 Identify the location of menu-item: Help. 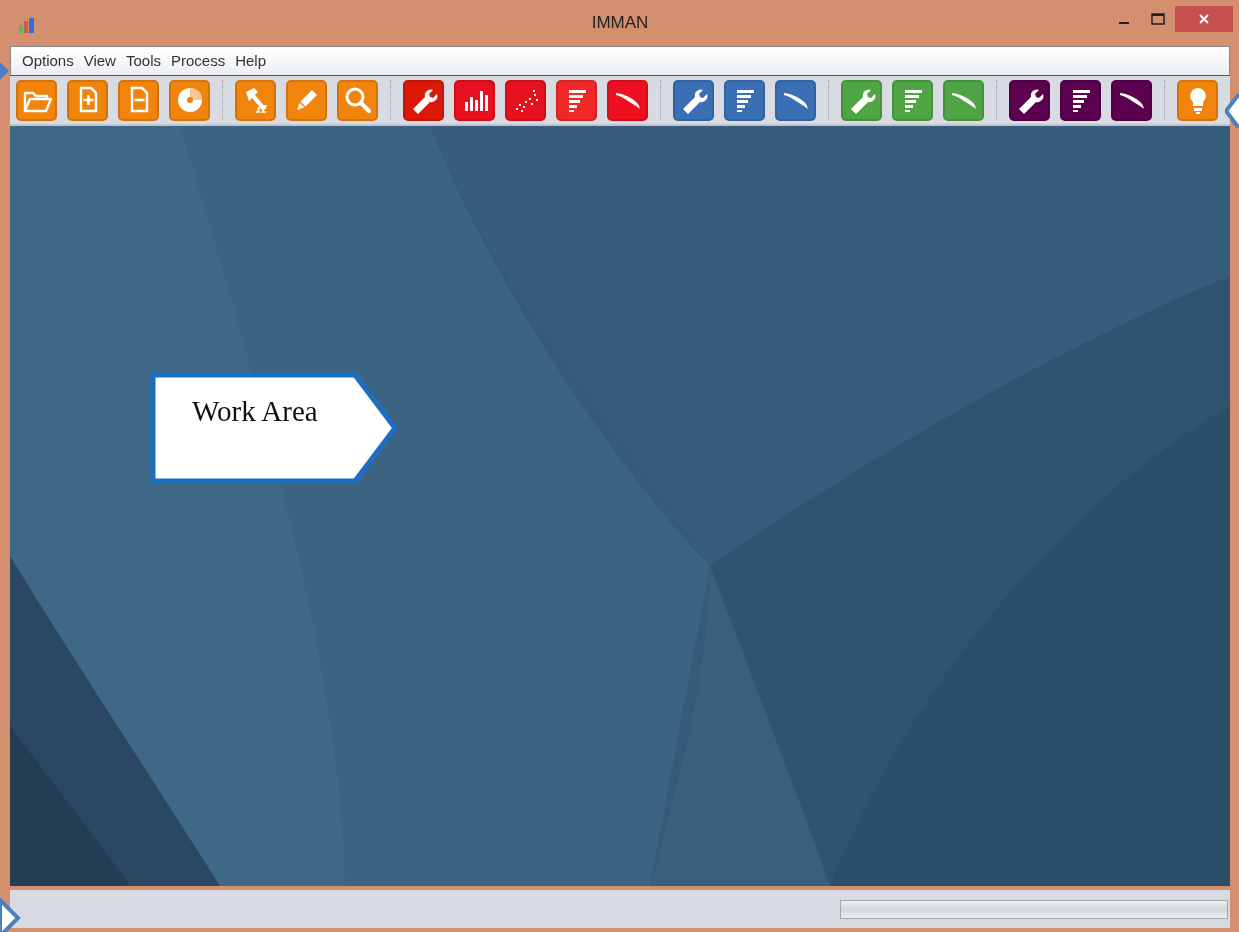
(251, 61).